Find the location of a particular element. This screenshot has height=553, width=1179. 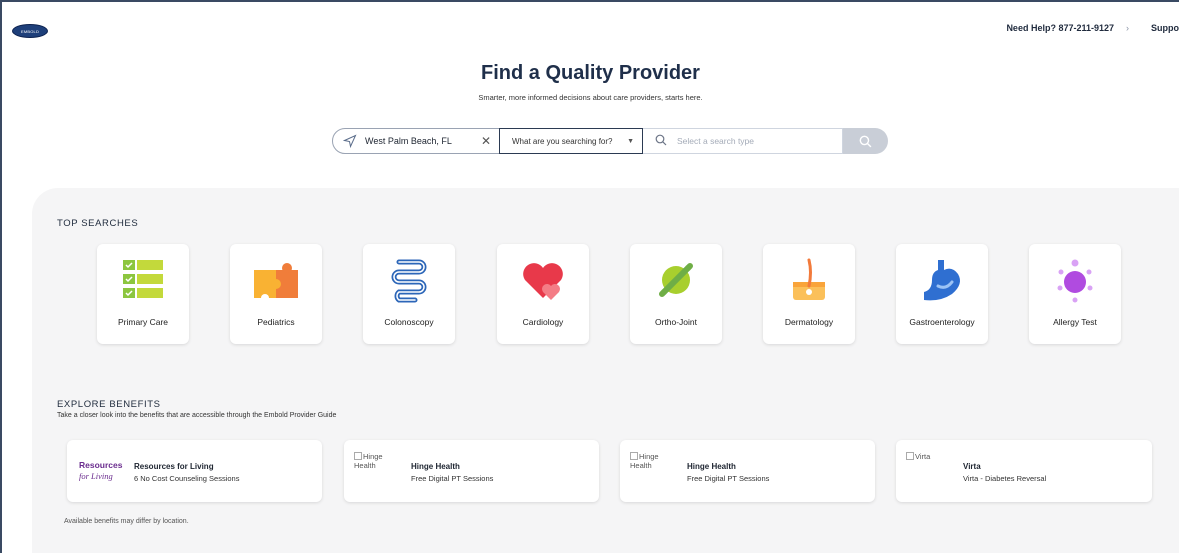

tile-label: Cardiology is located at coordinates (543, 322).